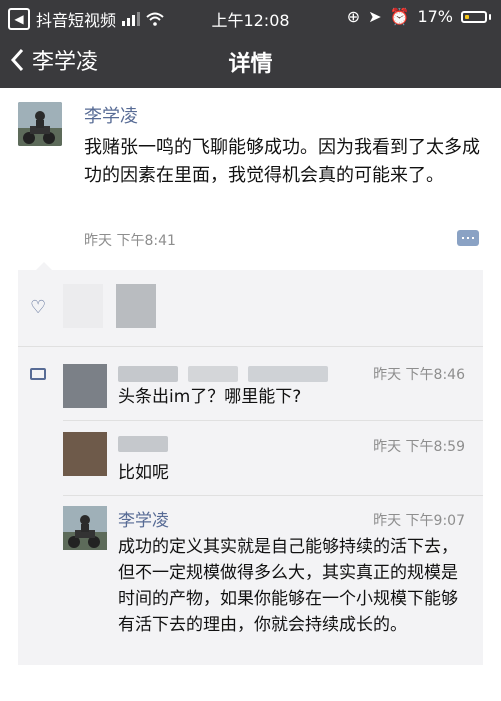  What do you see at coordinates (435, 16) in the screenshot?
I see `battery-percent: 17%` at bounding box center [435, 16].